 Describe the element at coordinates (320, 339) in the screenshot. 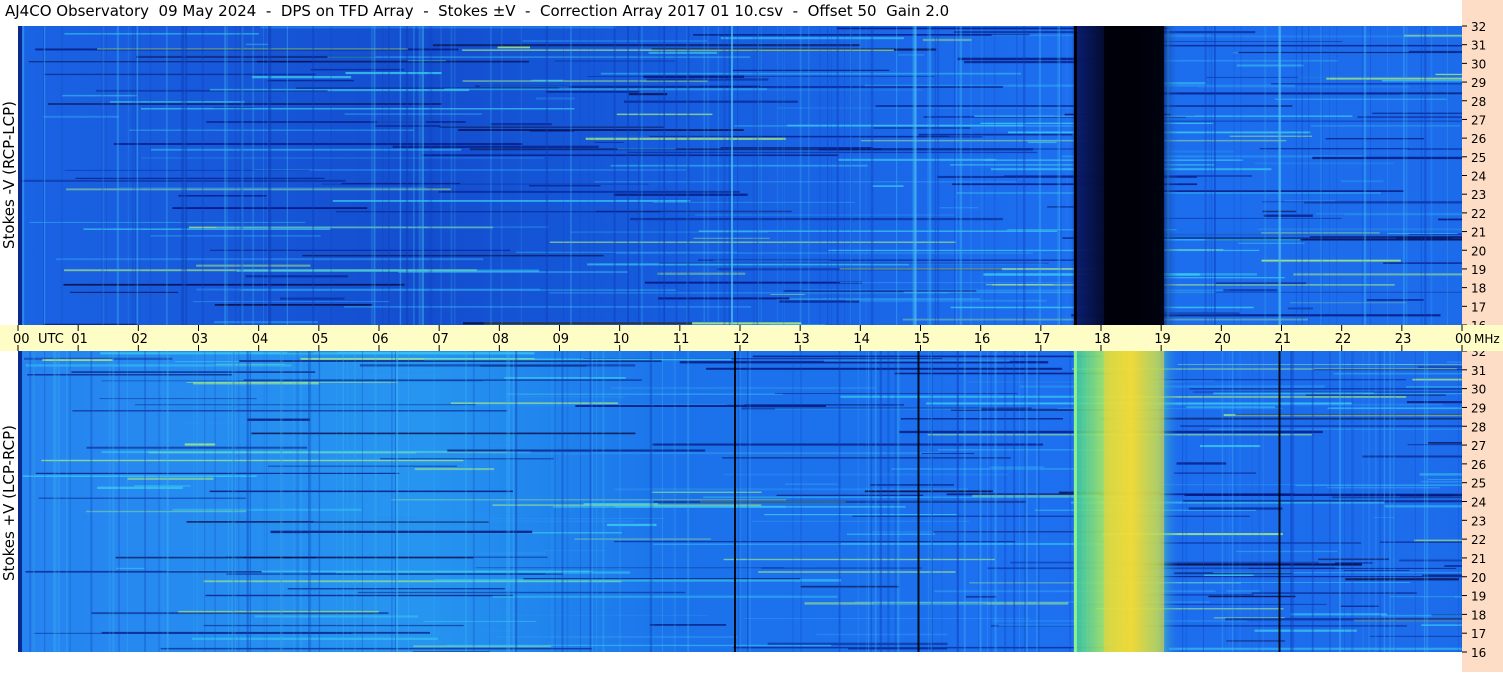

I see `time-tick-label: 05` at that location.